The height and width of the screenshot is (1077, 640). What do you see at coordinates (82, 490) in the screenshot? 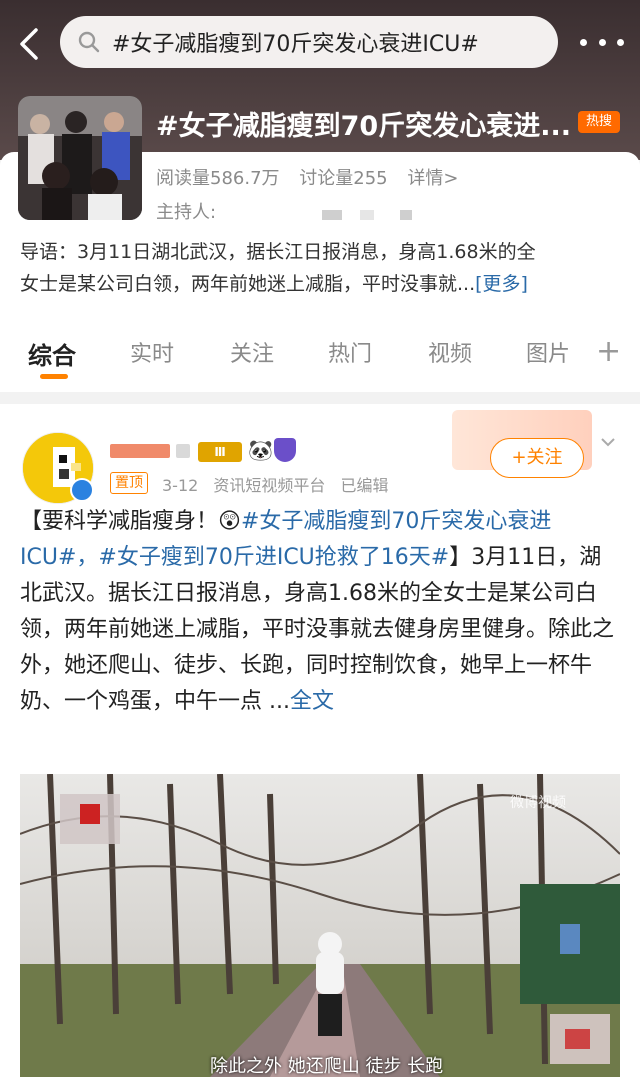
I see `verified-badge-icon` at bounding box center [82, 490].